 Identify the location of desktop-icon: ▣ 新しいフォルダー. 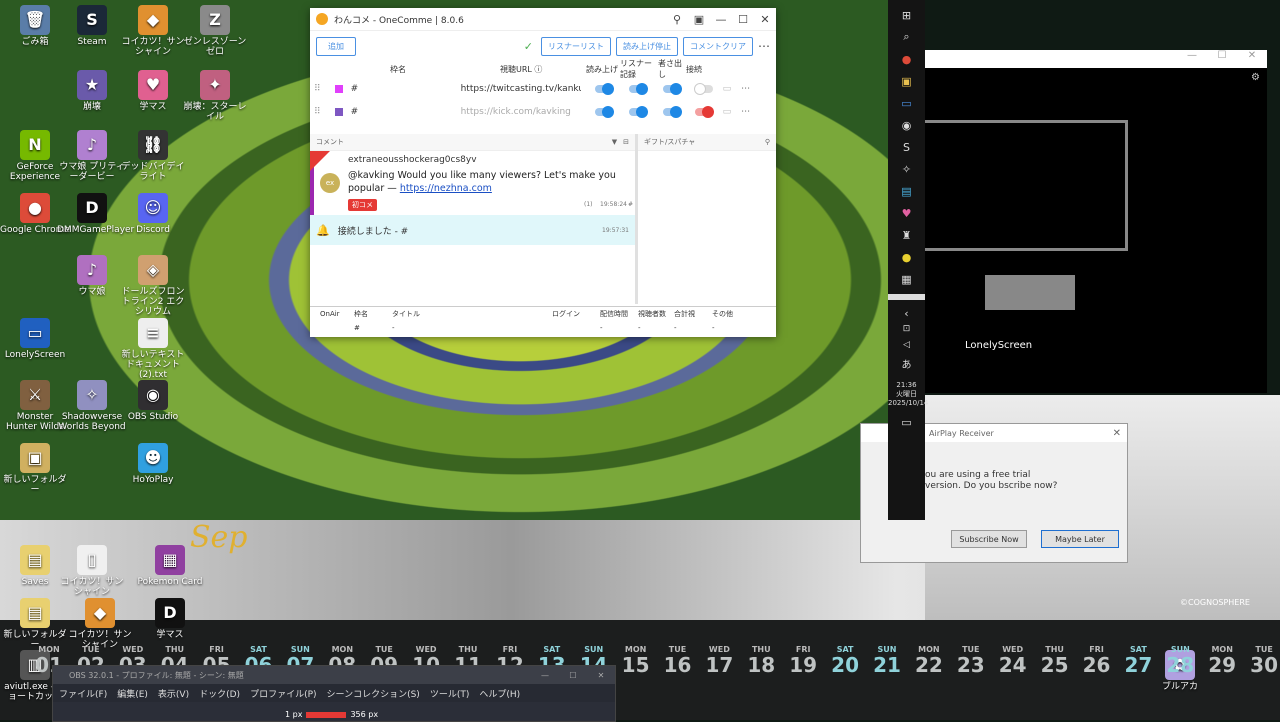
(35, 469).